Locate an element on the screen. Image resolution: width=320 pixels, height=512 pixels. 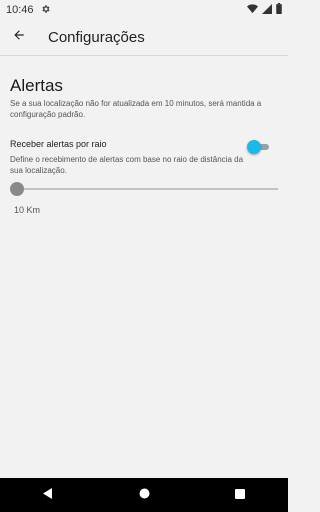
status-bar: 10:46 is located at coordinates (144, 10).